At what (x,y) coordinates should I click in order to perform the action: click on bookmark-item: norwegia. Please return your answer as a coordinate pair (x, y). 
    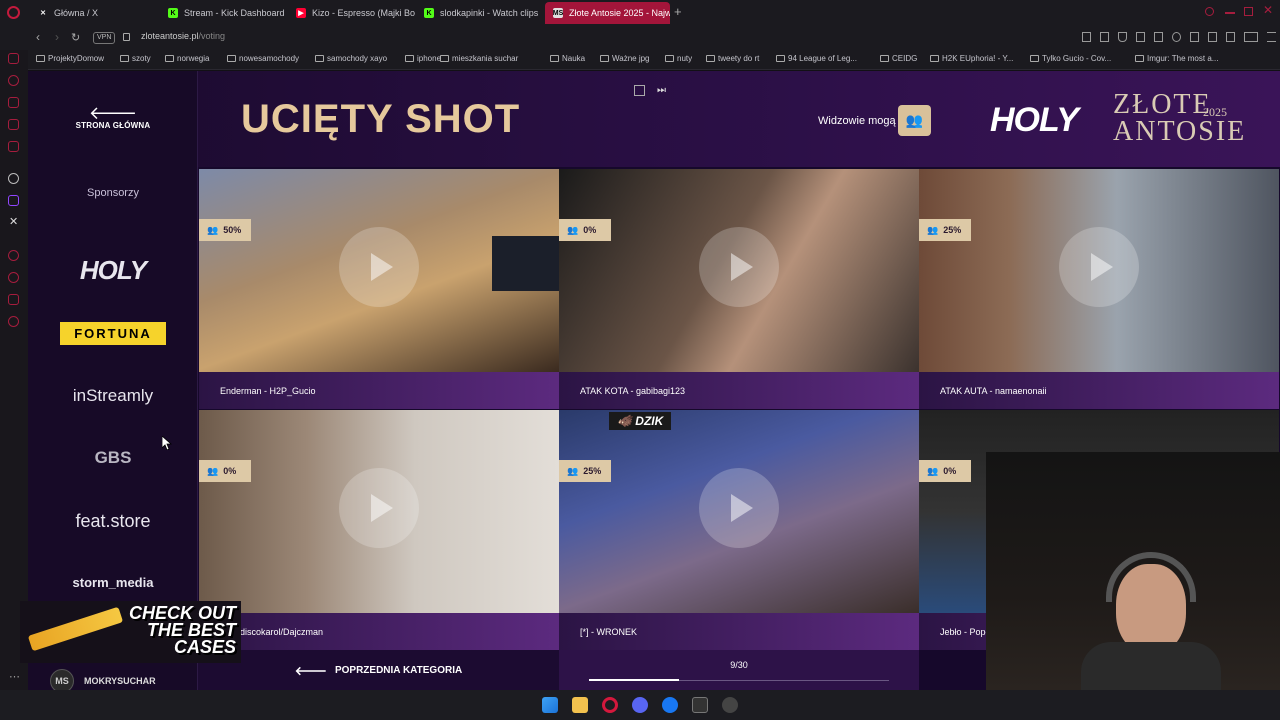
    Looking at the image, I should click on (187, 58).